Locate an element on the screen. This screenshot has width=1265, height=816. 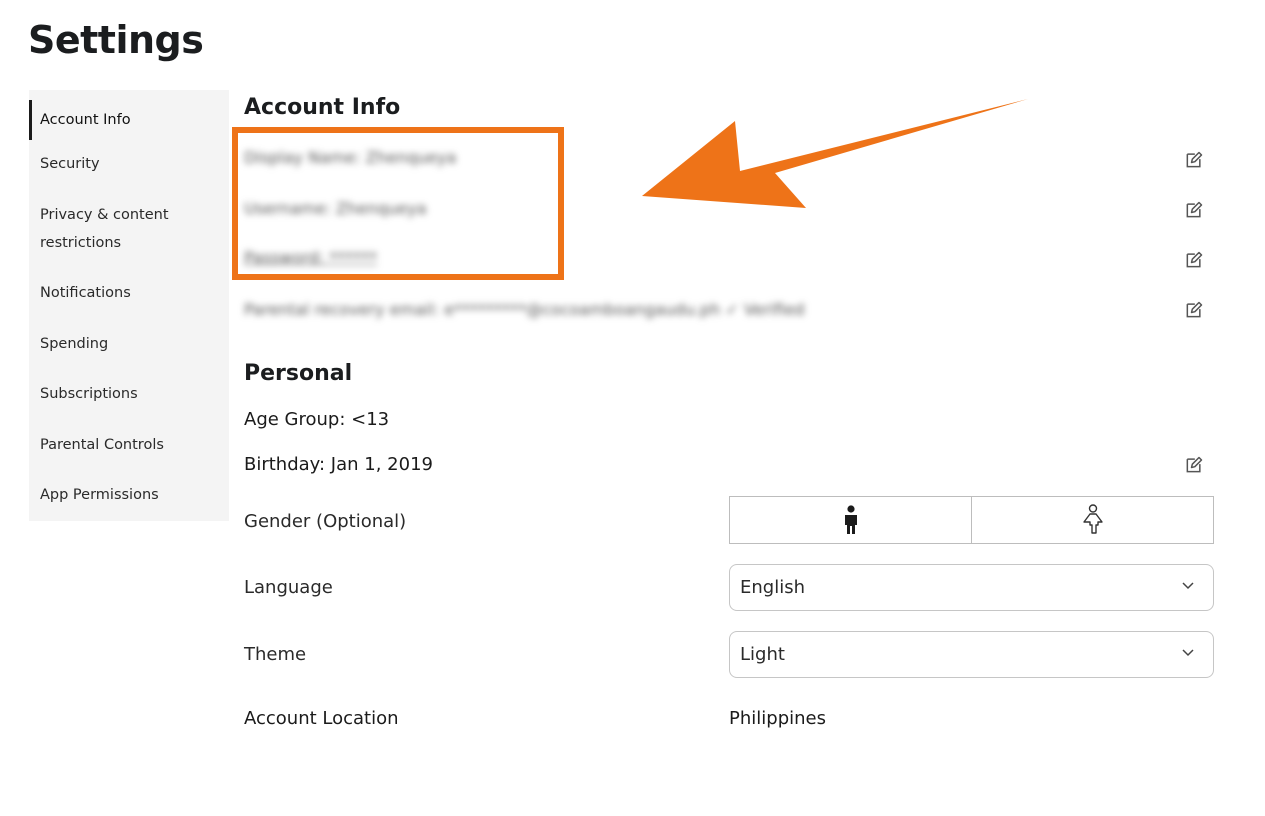
sidebar-item-spending: Spending is located at coordinates (129, 344).